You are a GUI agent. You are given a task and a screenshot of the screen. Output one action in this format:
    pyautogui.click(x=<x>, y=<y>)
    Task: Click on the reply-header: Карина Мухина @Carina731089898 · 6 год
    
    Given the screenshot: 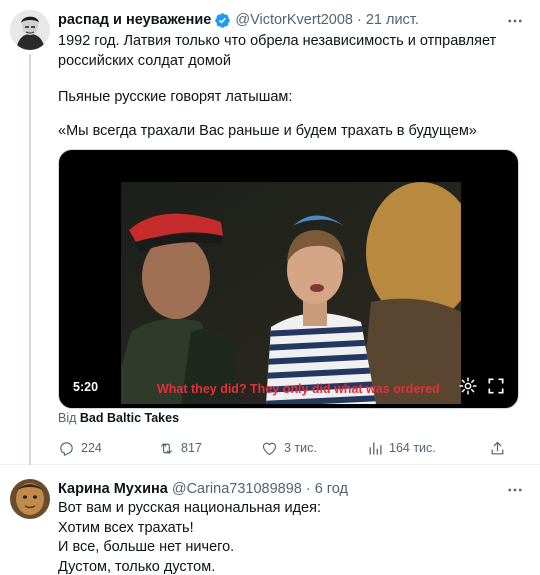 What is the action you would take?
    pyautogui.click(x=203, y=489)
    